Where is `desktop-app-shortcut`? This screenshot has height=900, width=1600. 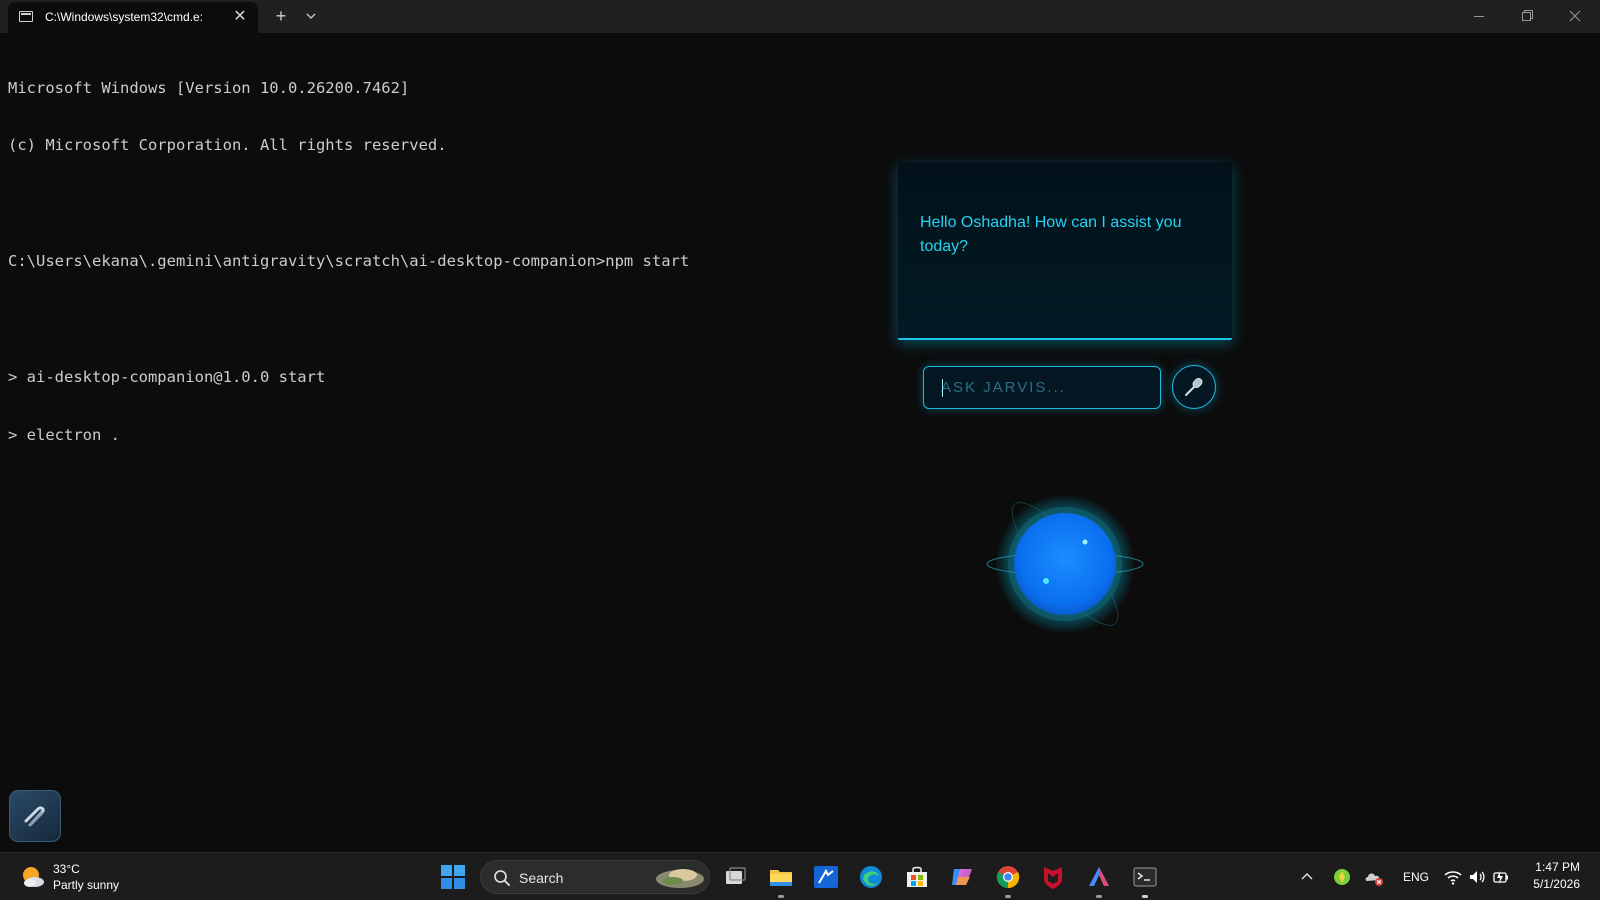 desktop-app-shortcut is located at coordinates (35, 816).